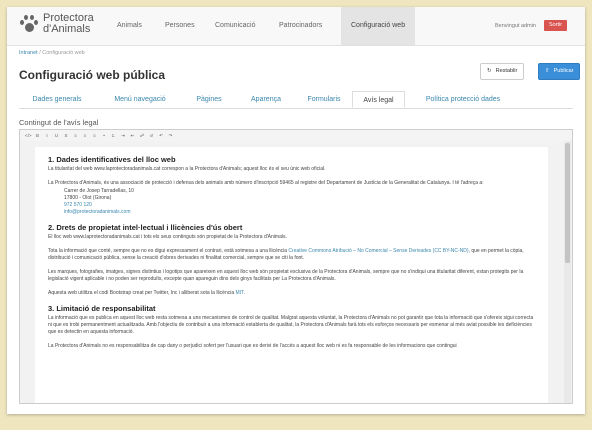 The height and width of the screenshot is (430, 592). Describe the element at coordinates (463, 99) in the screenshot. I see `tab-politica-proteccio-dades: Política protecció dades` at that location.